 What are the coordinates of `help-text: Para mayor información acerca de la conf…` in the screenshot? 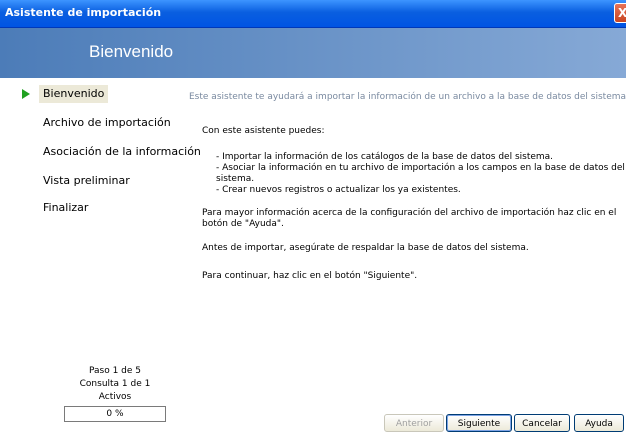 It's located at (409, 218).